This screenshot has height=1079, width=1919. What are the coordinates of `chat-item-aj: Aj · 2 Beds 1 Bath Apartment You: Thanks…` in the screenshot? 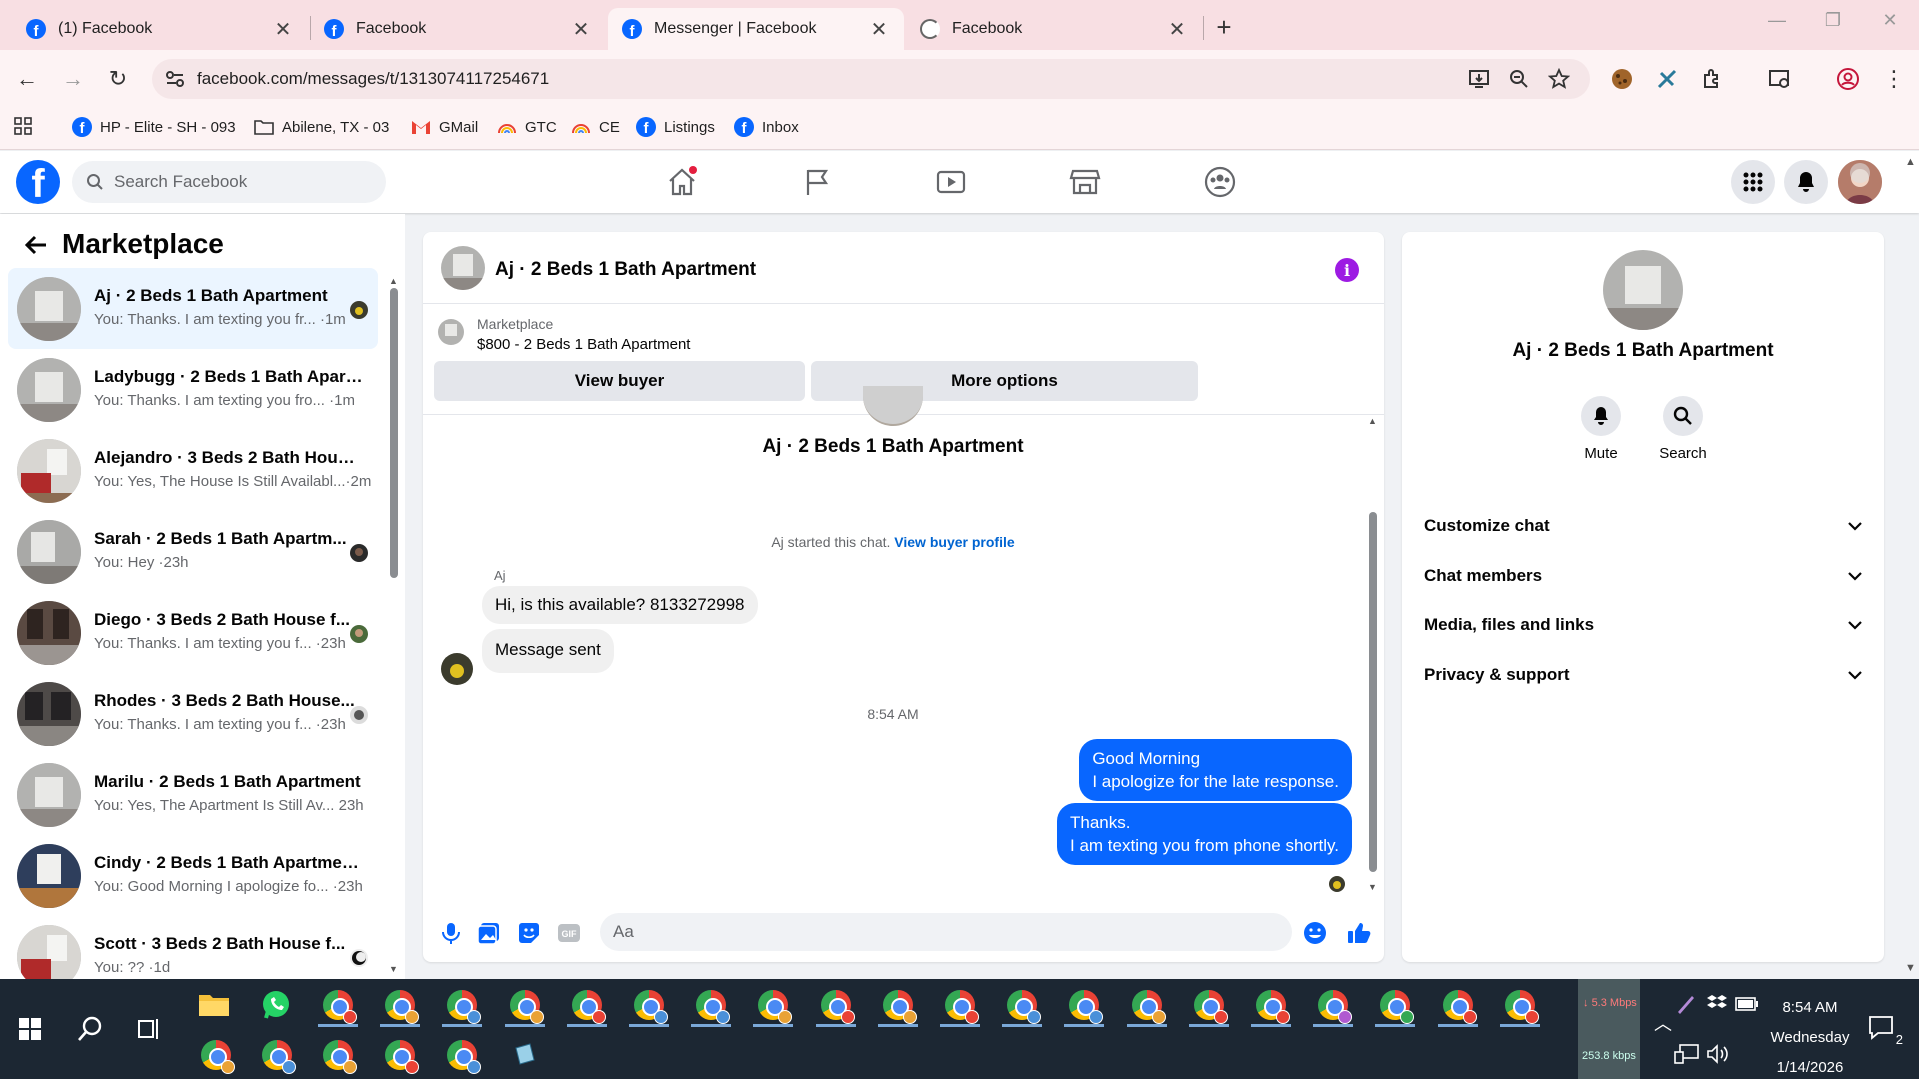 It's located at (193, 308).